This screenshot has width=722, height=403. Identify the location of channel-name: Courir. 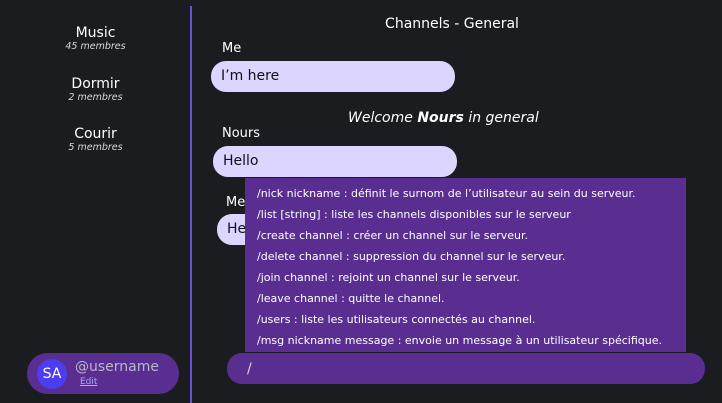
(95, 134).